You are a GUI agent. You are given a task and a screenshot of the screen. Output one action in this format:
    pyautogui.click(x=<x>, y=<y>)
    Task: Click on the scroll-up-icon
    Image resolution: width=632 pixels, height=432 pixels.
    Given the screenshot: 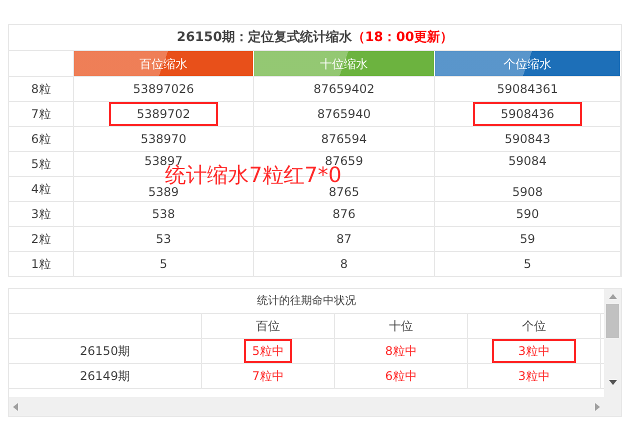 What is the action you would take?
    pyautogui.click(x=612, y=296)
    